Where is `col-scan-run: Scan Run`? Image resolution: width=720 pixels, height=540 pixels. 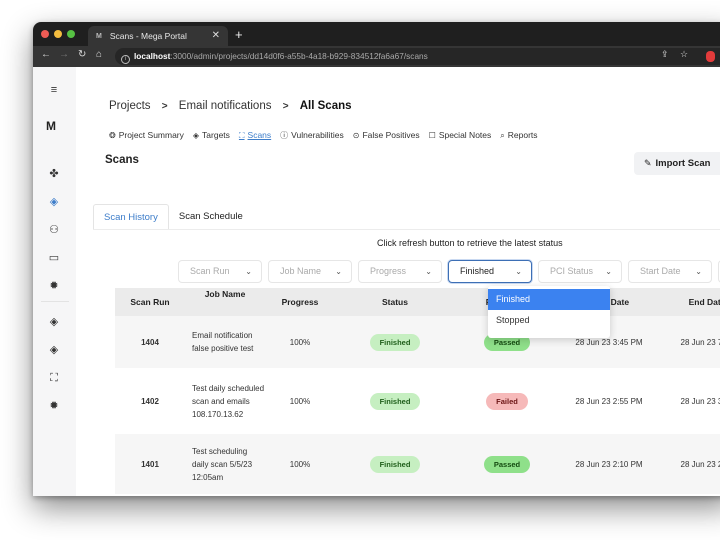 col-scan-run: Scan Run is located at coordinates (150, 302).